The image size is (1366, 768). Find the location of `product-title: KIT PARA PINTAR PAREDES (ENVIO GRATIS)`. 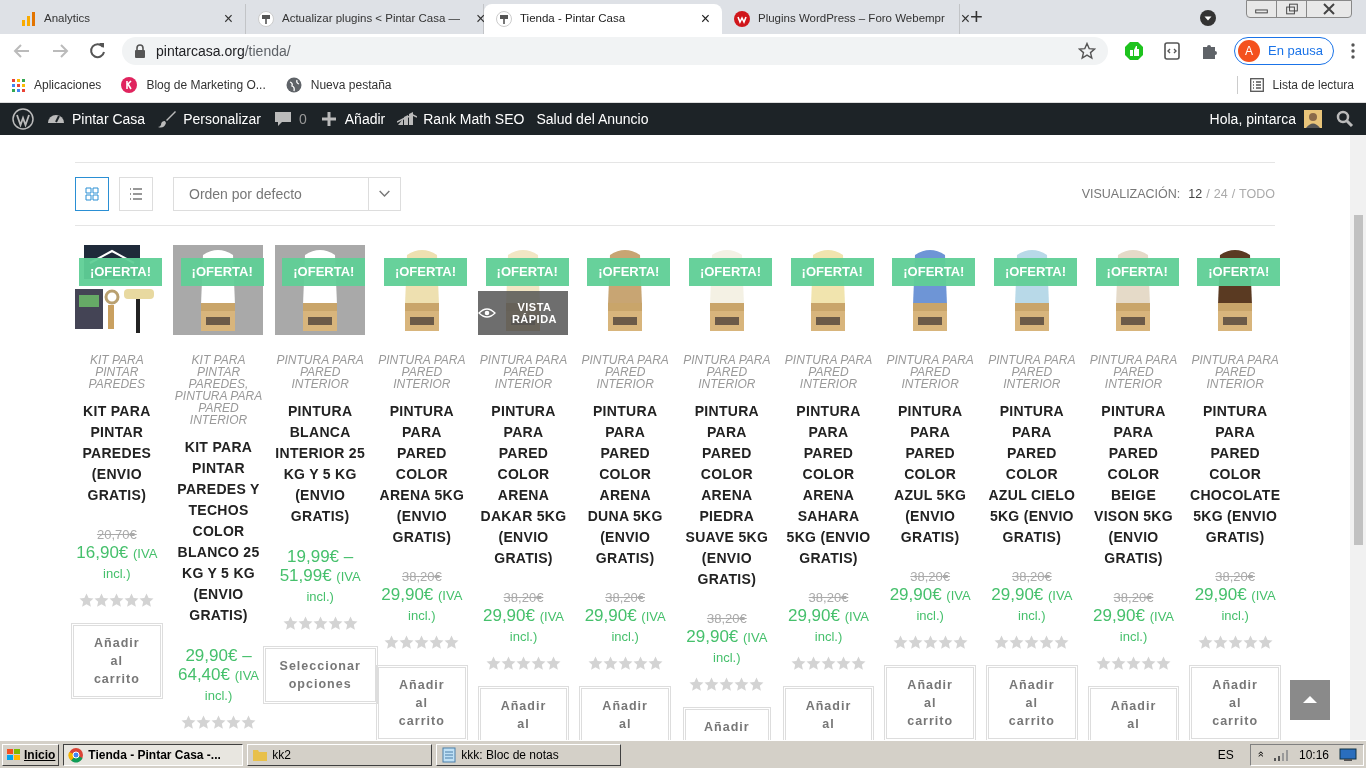

product-title: KIT PARA PINTAR PAREDES (ENVIO GRATIS) is located at coordinates (116, 453).